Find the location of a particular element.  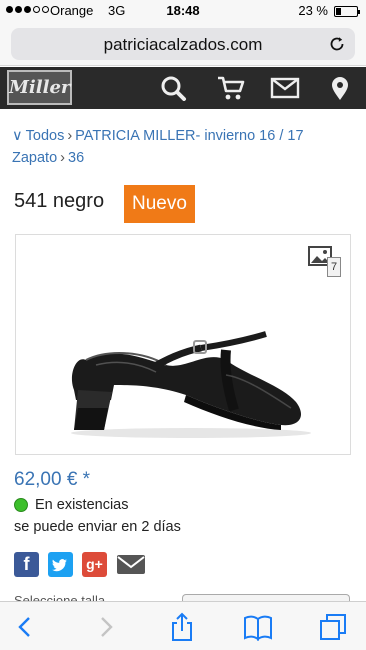

in-stock-icon is located at coordinates (21, 505).